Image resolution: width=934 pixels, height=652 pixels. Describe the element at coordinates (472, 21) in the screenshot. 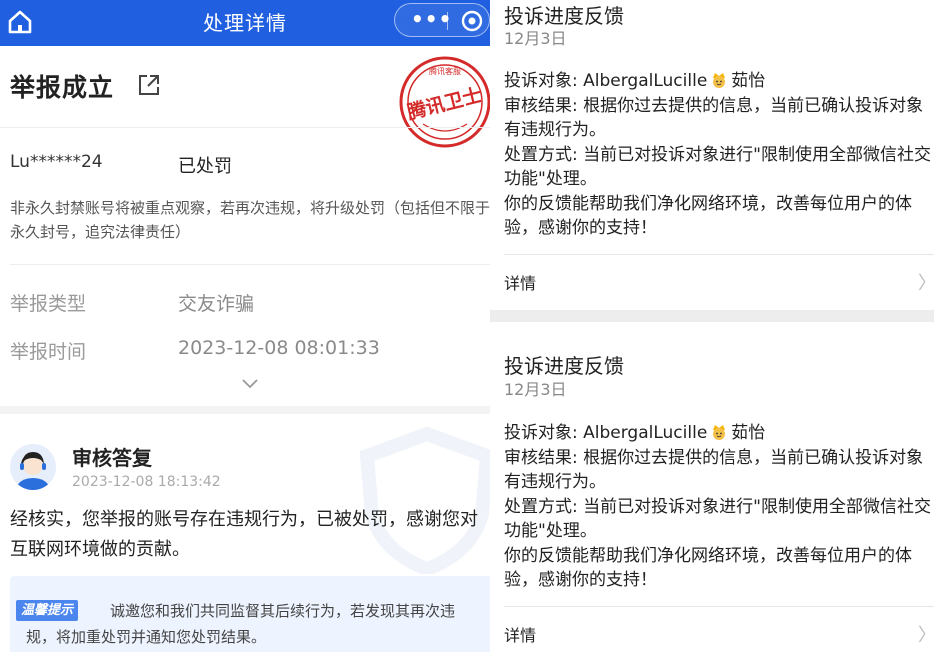

I see `record-target-icon` at that location.